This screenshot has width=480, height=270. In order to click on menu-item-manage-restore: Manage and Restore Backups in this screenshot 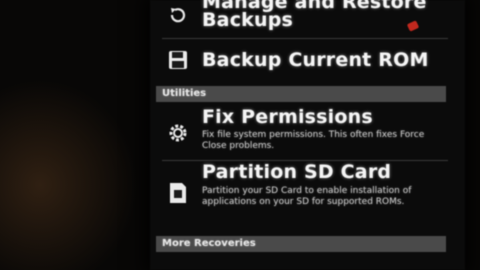, I will do `click(300, 18)`.